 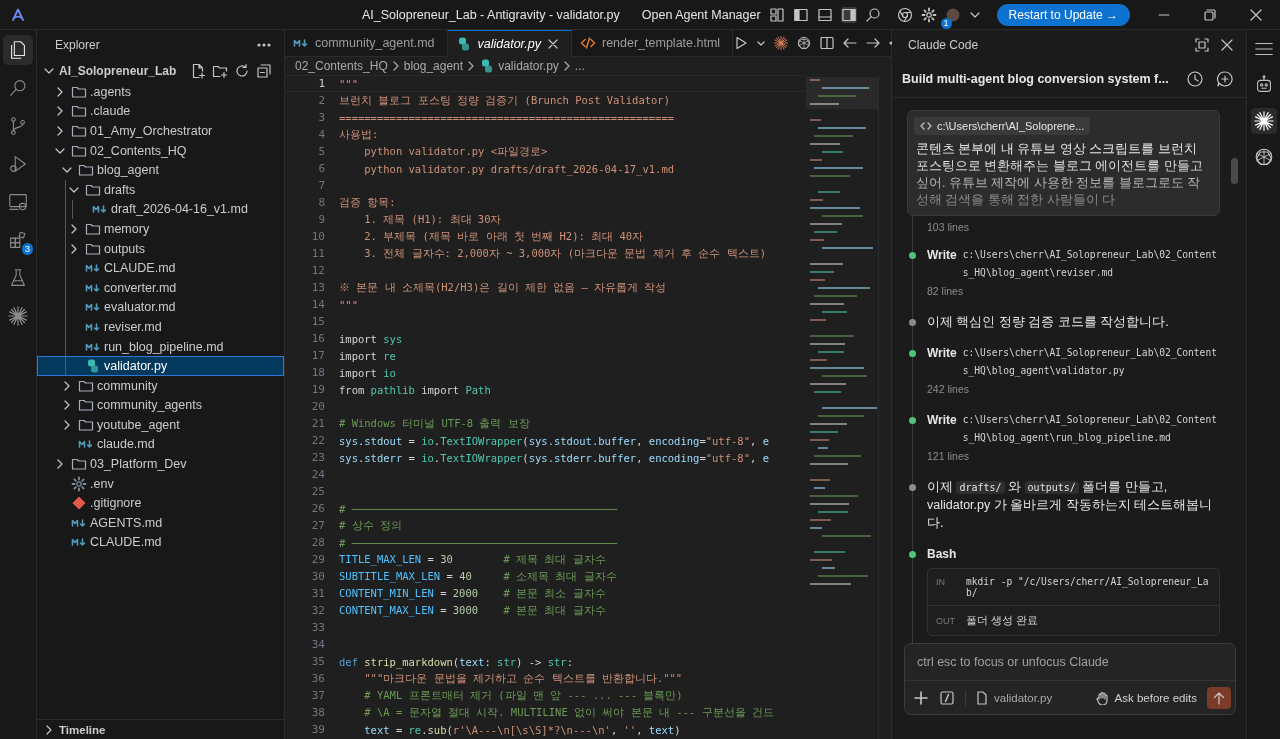 What do you see at coordinates (1202, 45) in the screenshot?
I see `fullscreen-icon` at bounding box center [1202, 45].